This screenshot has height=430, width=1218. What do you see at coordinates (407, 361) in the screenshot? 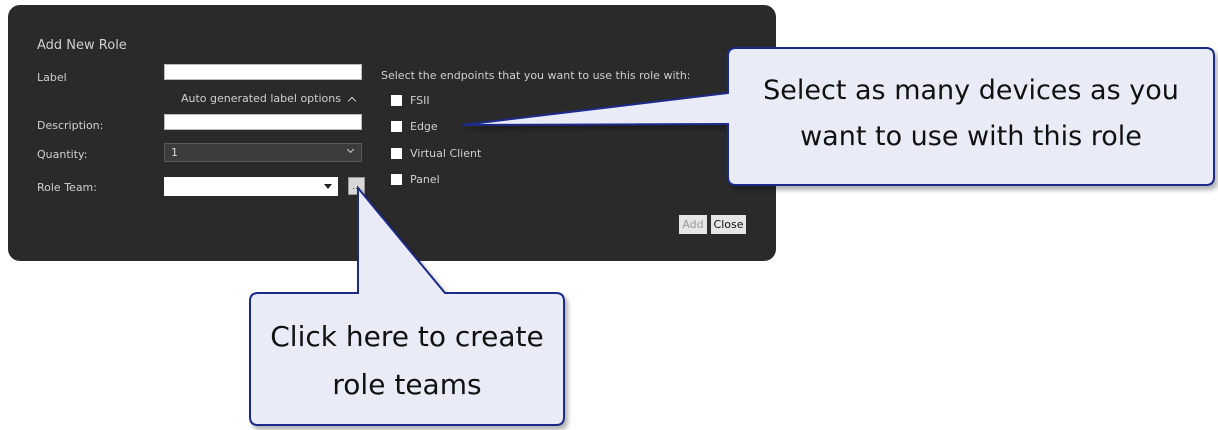
I see `teams-callout-text: Click here to create role teams` at bounding box center [407, 361].